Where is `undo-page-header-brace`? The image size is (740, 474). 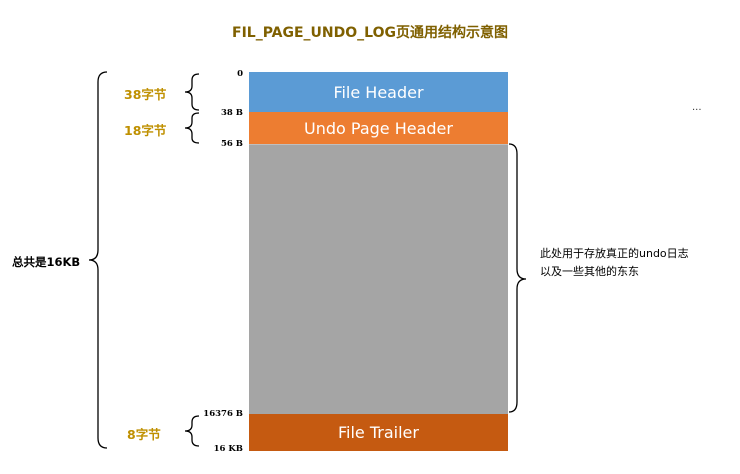
undo-page-header-brace is located at coordinates (192, 128).